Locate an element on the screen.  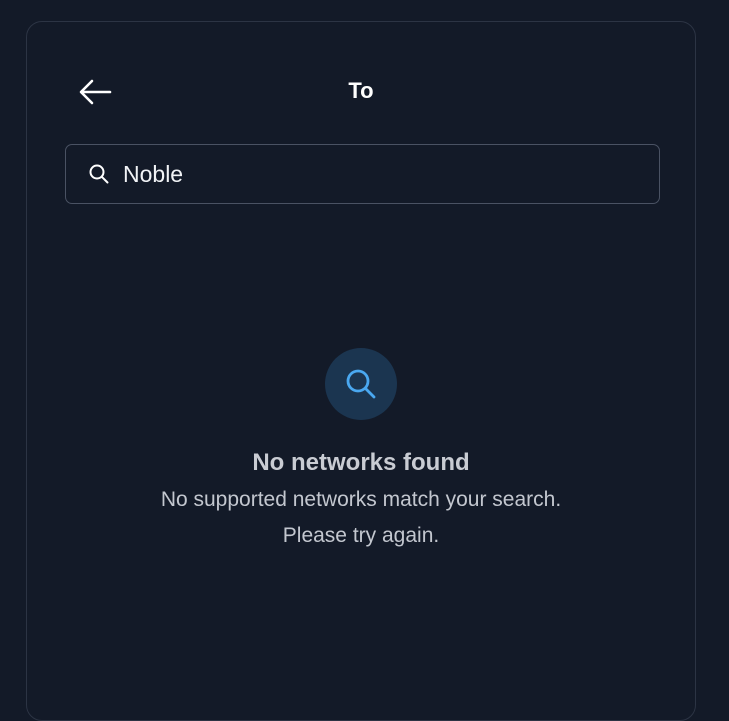
search-field is located at coordinates (362, 174).